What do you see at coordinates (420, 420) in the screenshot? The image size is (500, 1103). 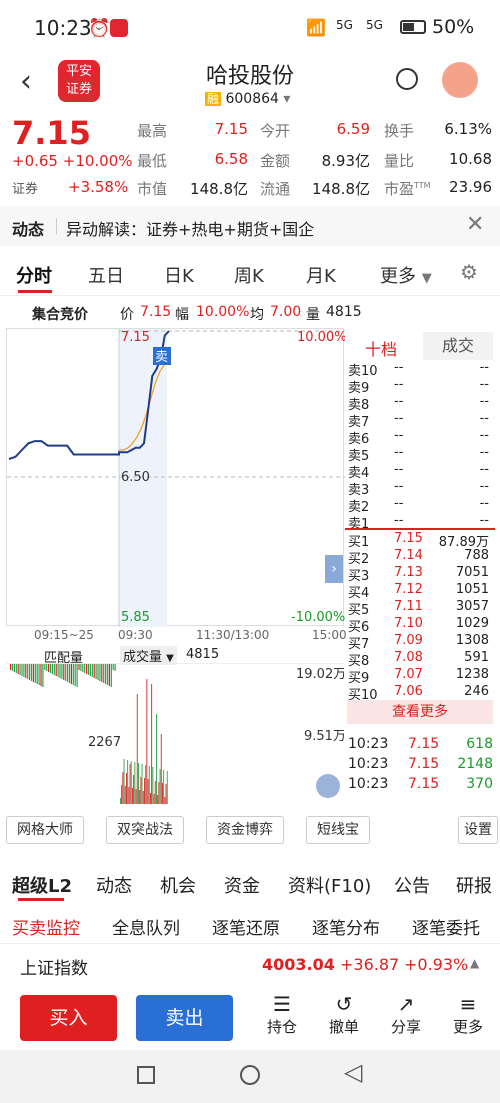 I see `sell-level-row: 卖7 -- --` at bounding box center [420, 420].